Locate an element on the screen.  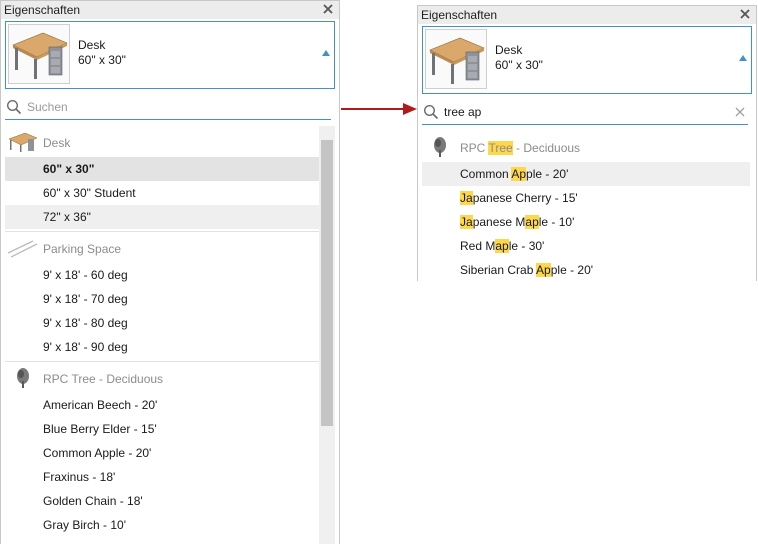
list-item: 72" x 36" is located at coordinates (162, 217).